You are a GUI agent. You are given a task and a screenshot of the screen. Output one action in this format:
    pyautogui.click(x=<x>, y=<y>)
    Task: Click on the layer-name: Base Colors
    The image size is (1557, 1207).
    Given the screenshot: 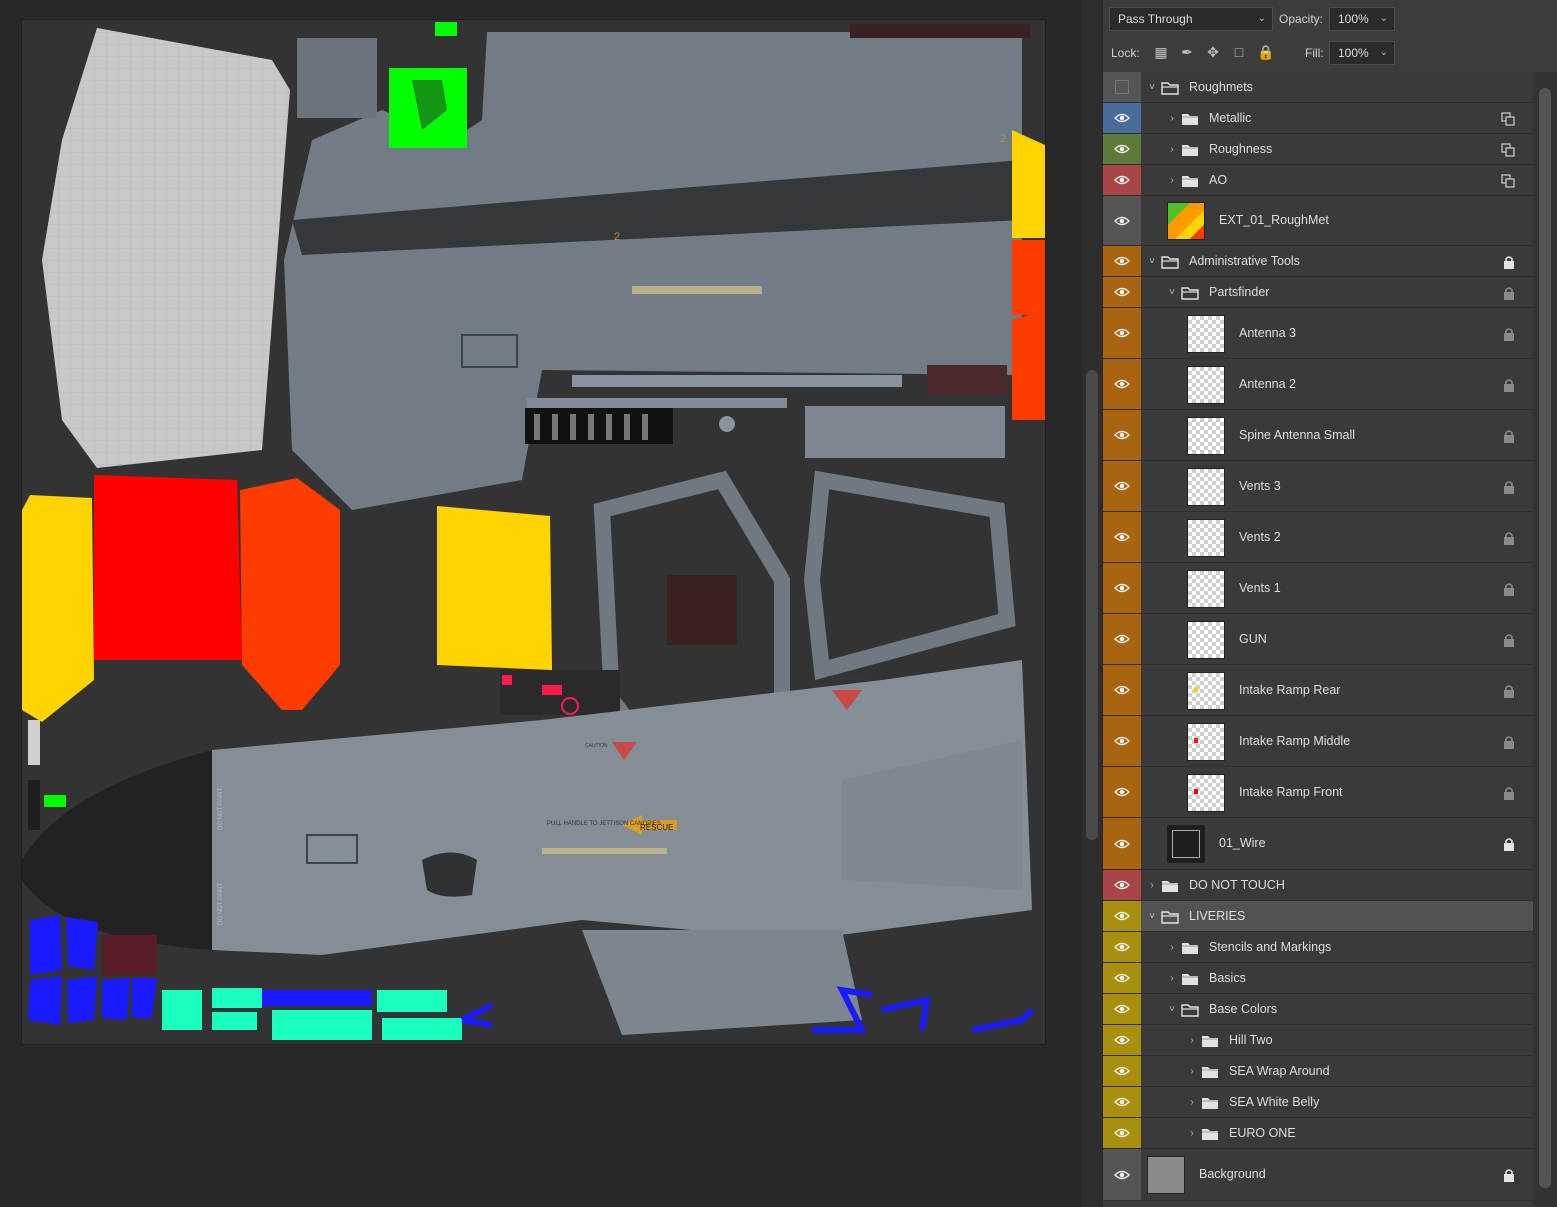 What is the action you would take?
    pyautogui.click(x=1243, y=1008)
    